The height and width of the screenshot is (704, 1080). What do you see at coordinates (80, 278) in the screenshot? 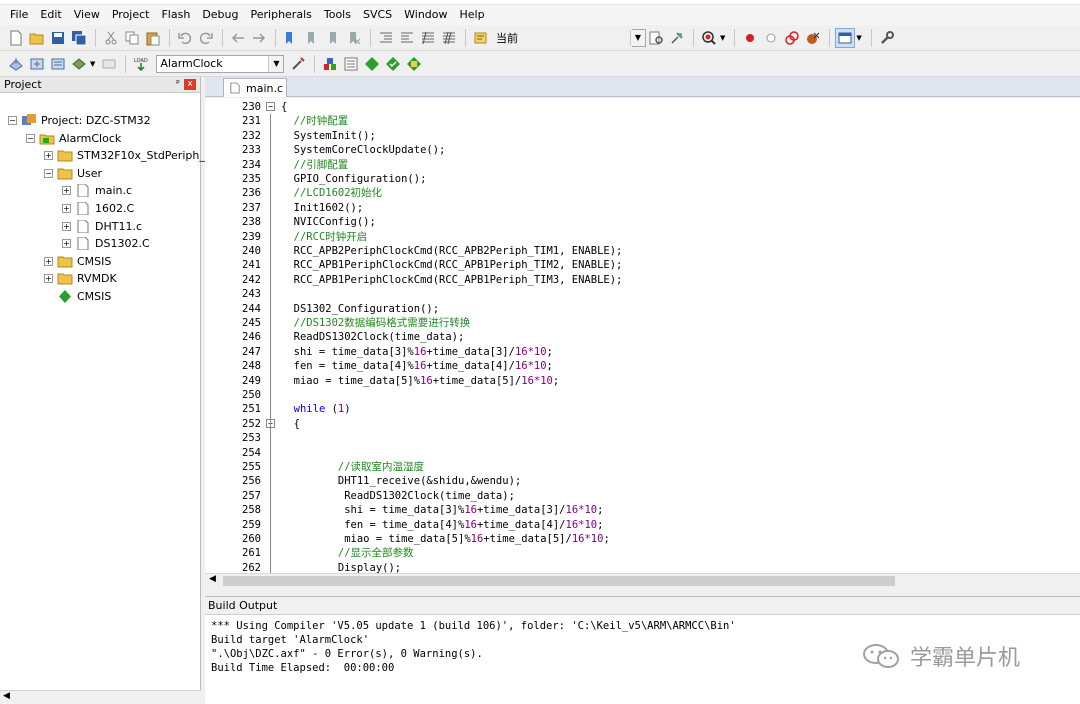
I see `tree-item: + RVMDK` at bounding box center [80, 278].